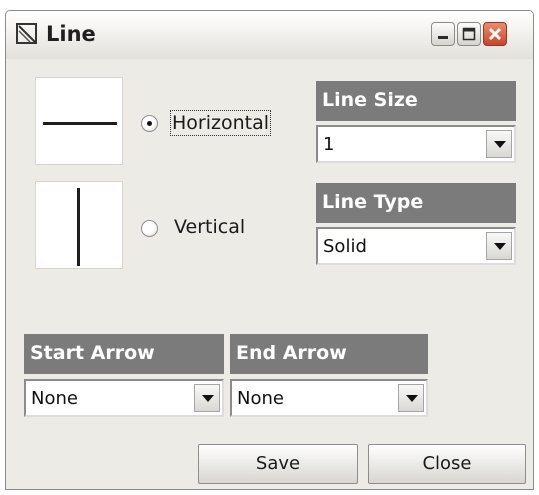 Image resolution: width=539 pixels, height=495 pixels. Describe the element at coordinates (269, 35) in the screenshot. I see `title-bar: Line` at that location.